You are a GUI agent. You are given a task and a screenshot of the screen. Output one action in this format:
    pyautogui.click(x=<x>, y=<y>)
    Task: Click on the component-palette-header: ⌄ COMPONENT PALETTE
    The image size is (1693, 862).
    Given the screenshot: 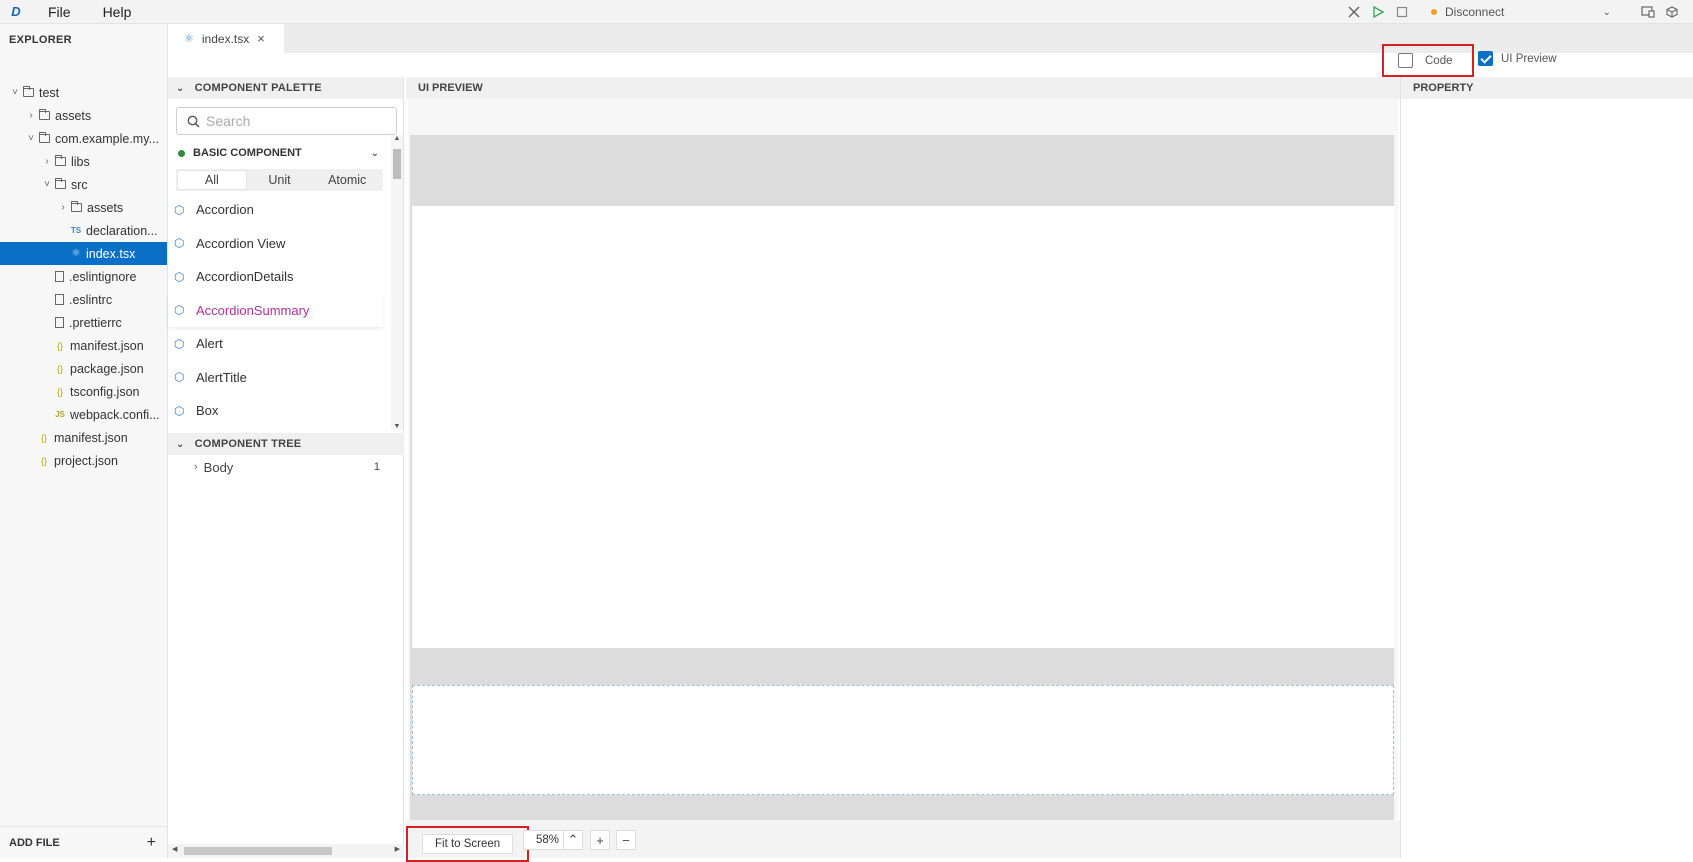 What is the action you would take?
    pyautogui.click(x=285, y=88)
    